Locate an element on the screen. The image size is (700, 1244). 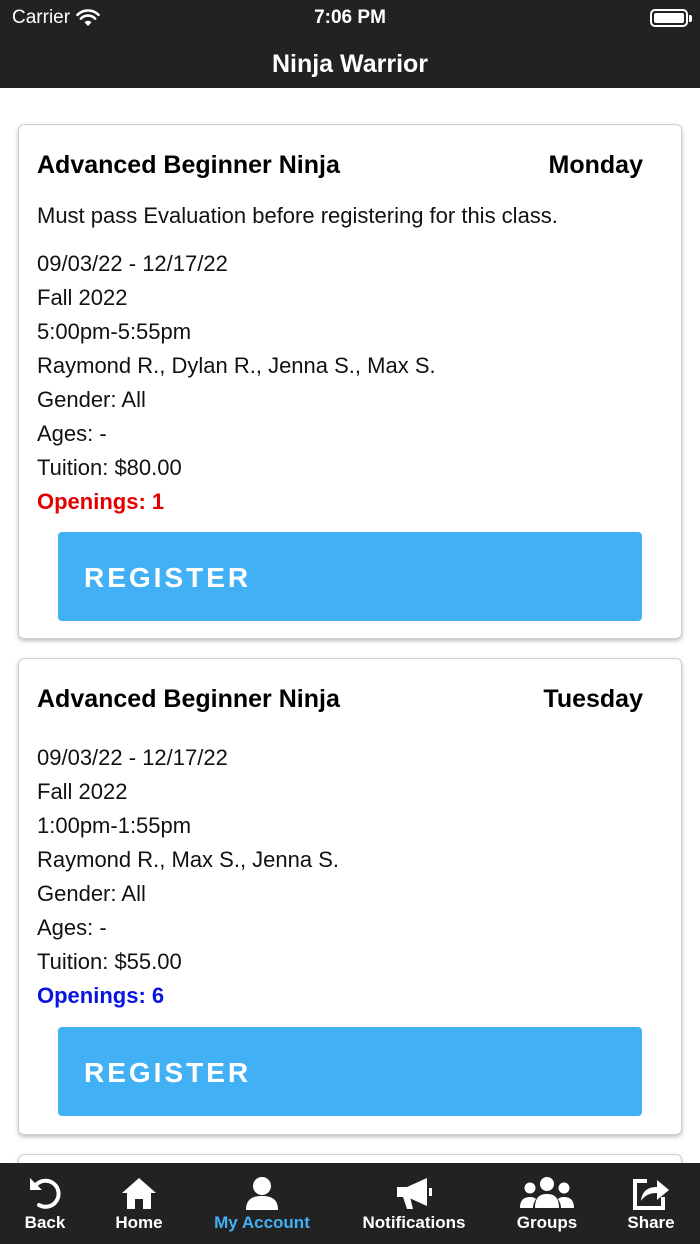
card-header: Advanced Beginner Ninja Monday is located at coordinates (340, 165).